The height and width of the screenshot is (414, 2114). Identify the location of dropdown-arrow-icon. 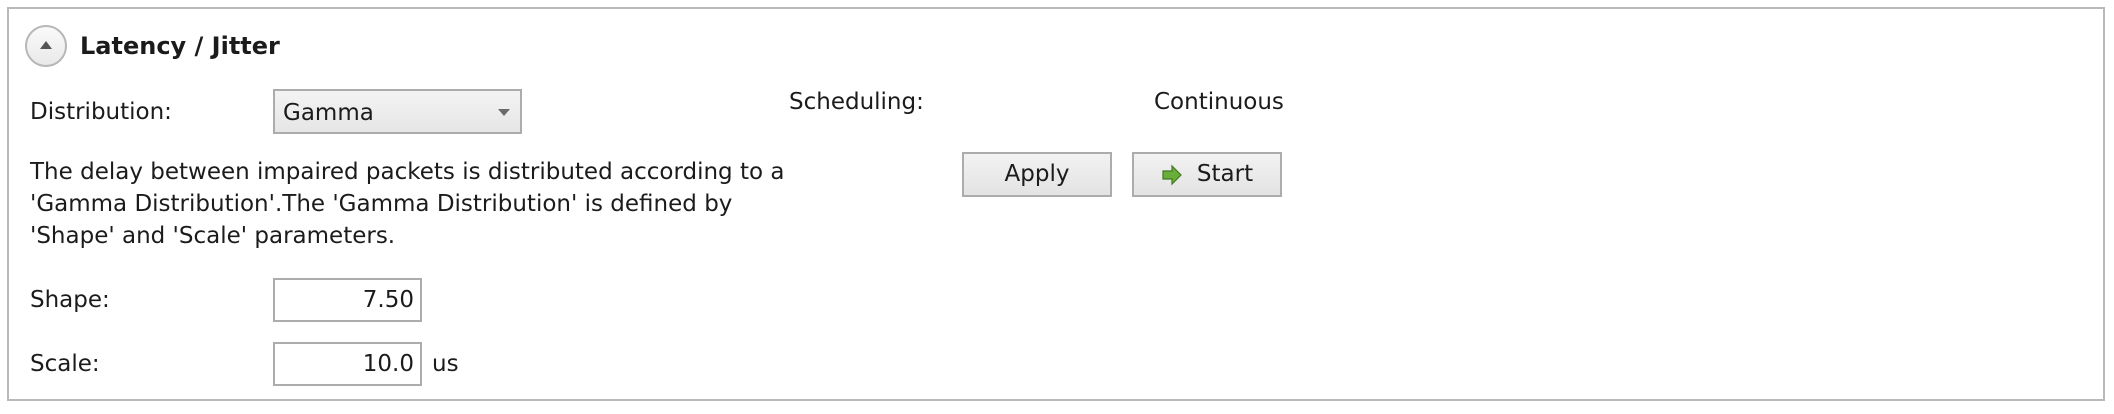
(504, 112).